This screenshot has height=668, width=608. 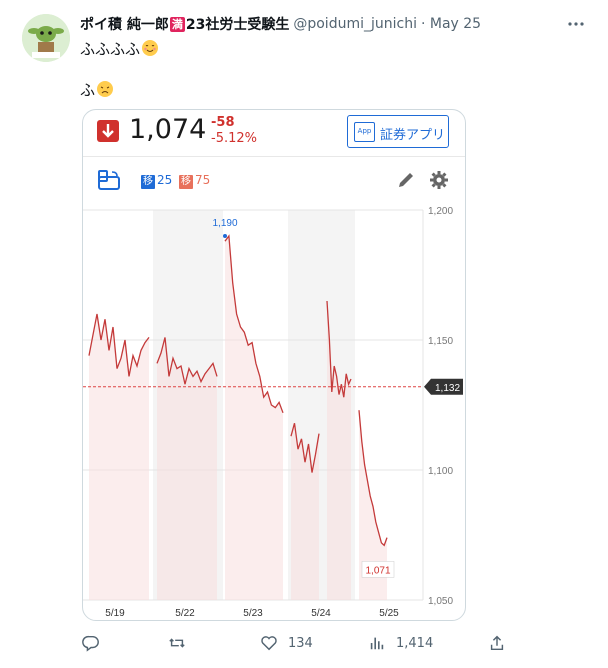 I want to click on like-count: 134, so click(x=300, y=643).